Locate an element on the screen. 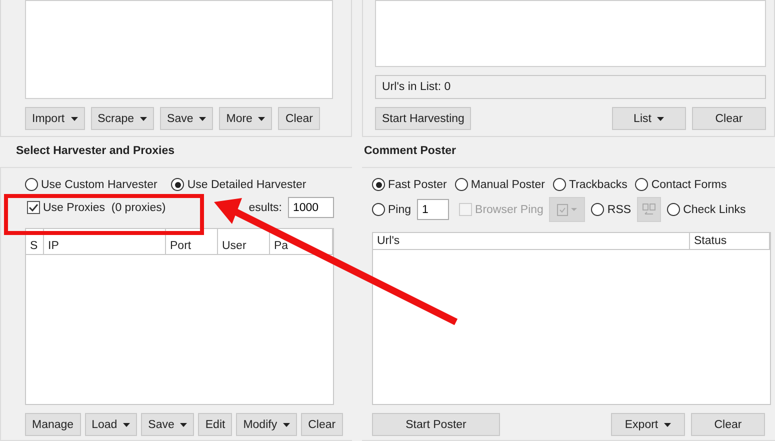  column-header: Port is located at coordinates (192, 241).